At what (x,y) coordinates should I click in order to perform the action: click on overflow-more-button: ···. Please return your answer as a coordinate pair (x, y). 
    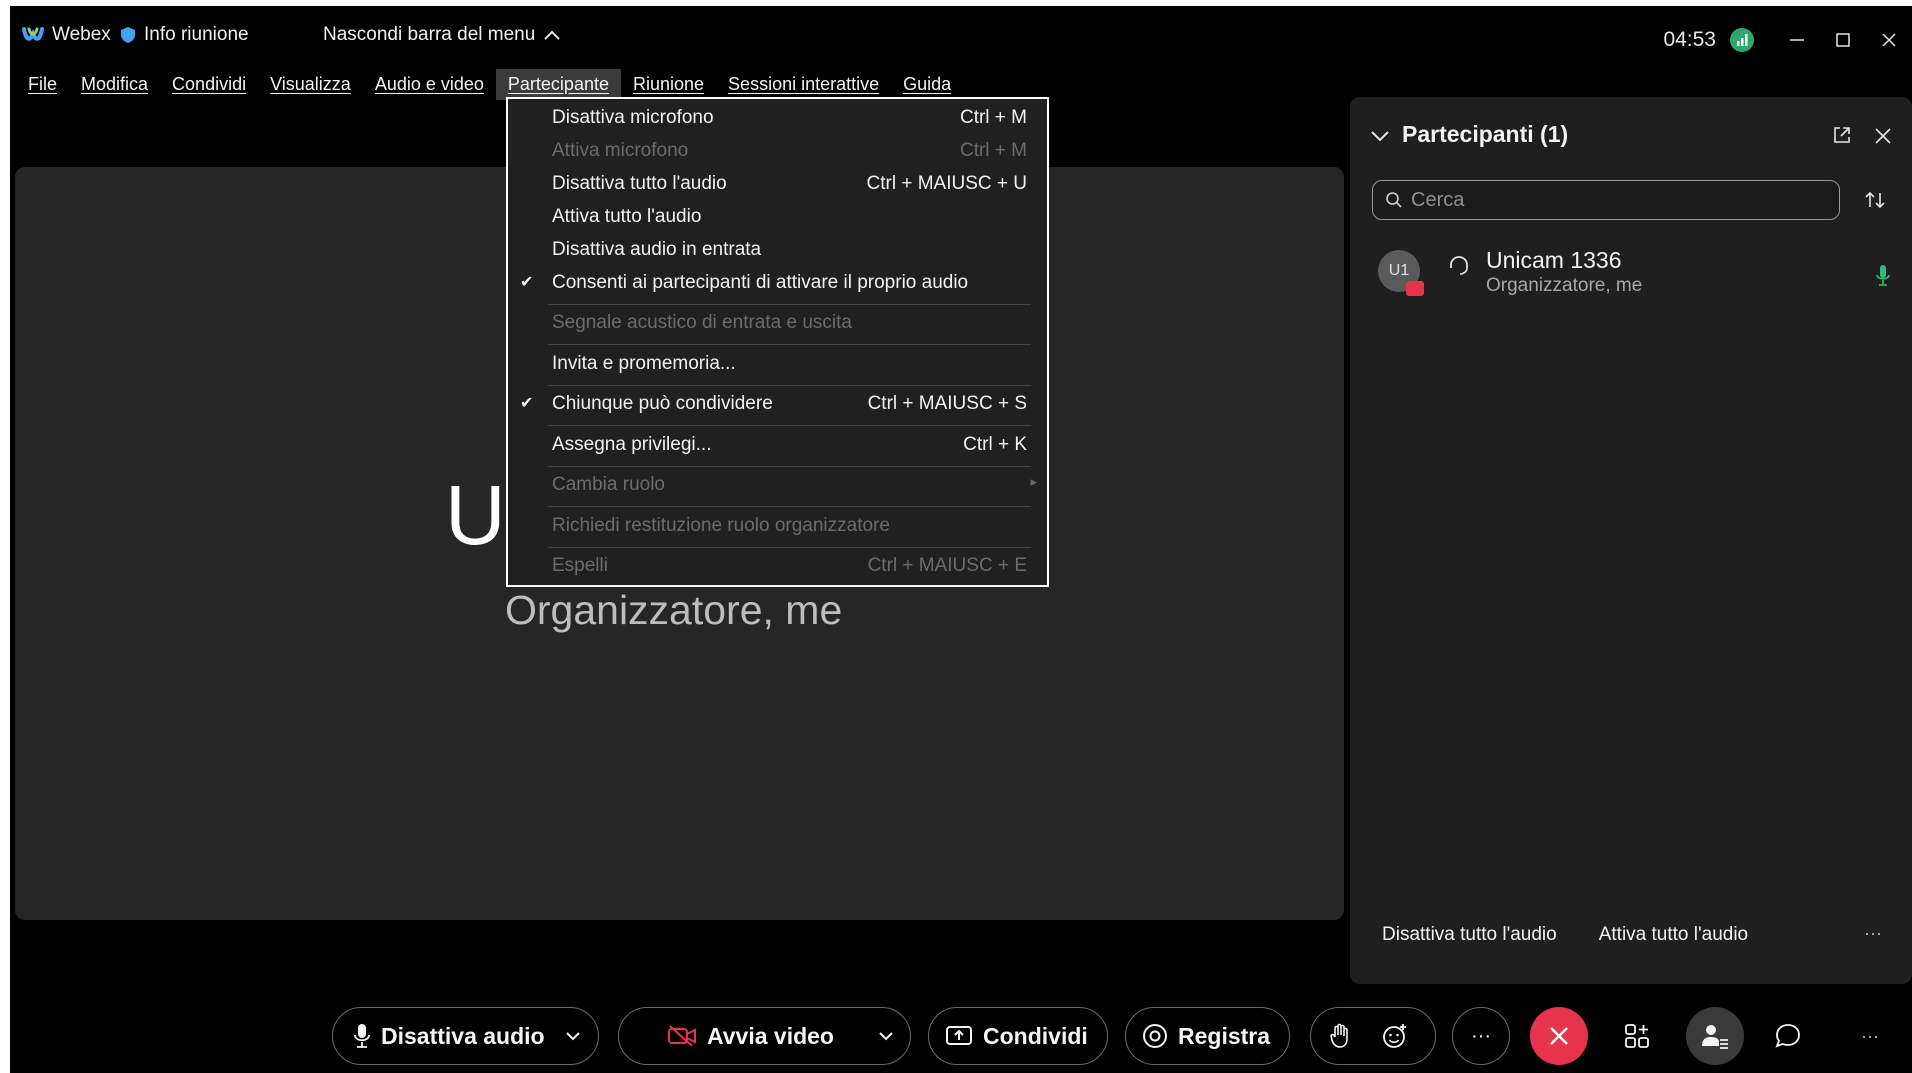
    Looking at the image, I should click on (1870, 1036).